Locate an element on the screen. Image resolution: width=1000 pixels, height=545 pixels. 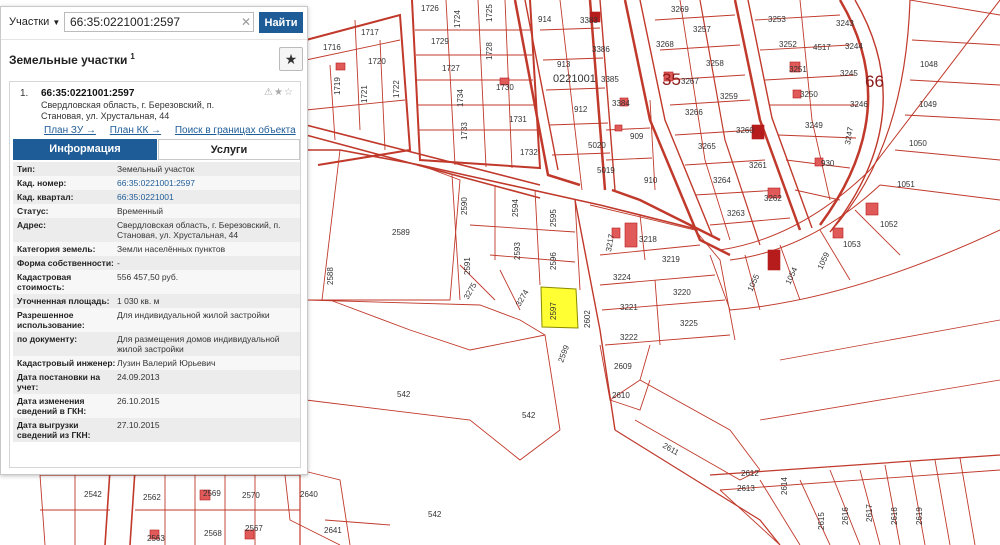
parcel-label: 3259 is located at coordinates (729, 96).